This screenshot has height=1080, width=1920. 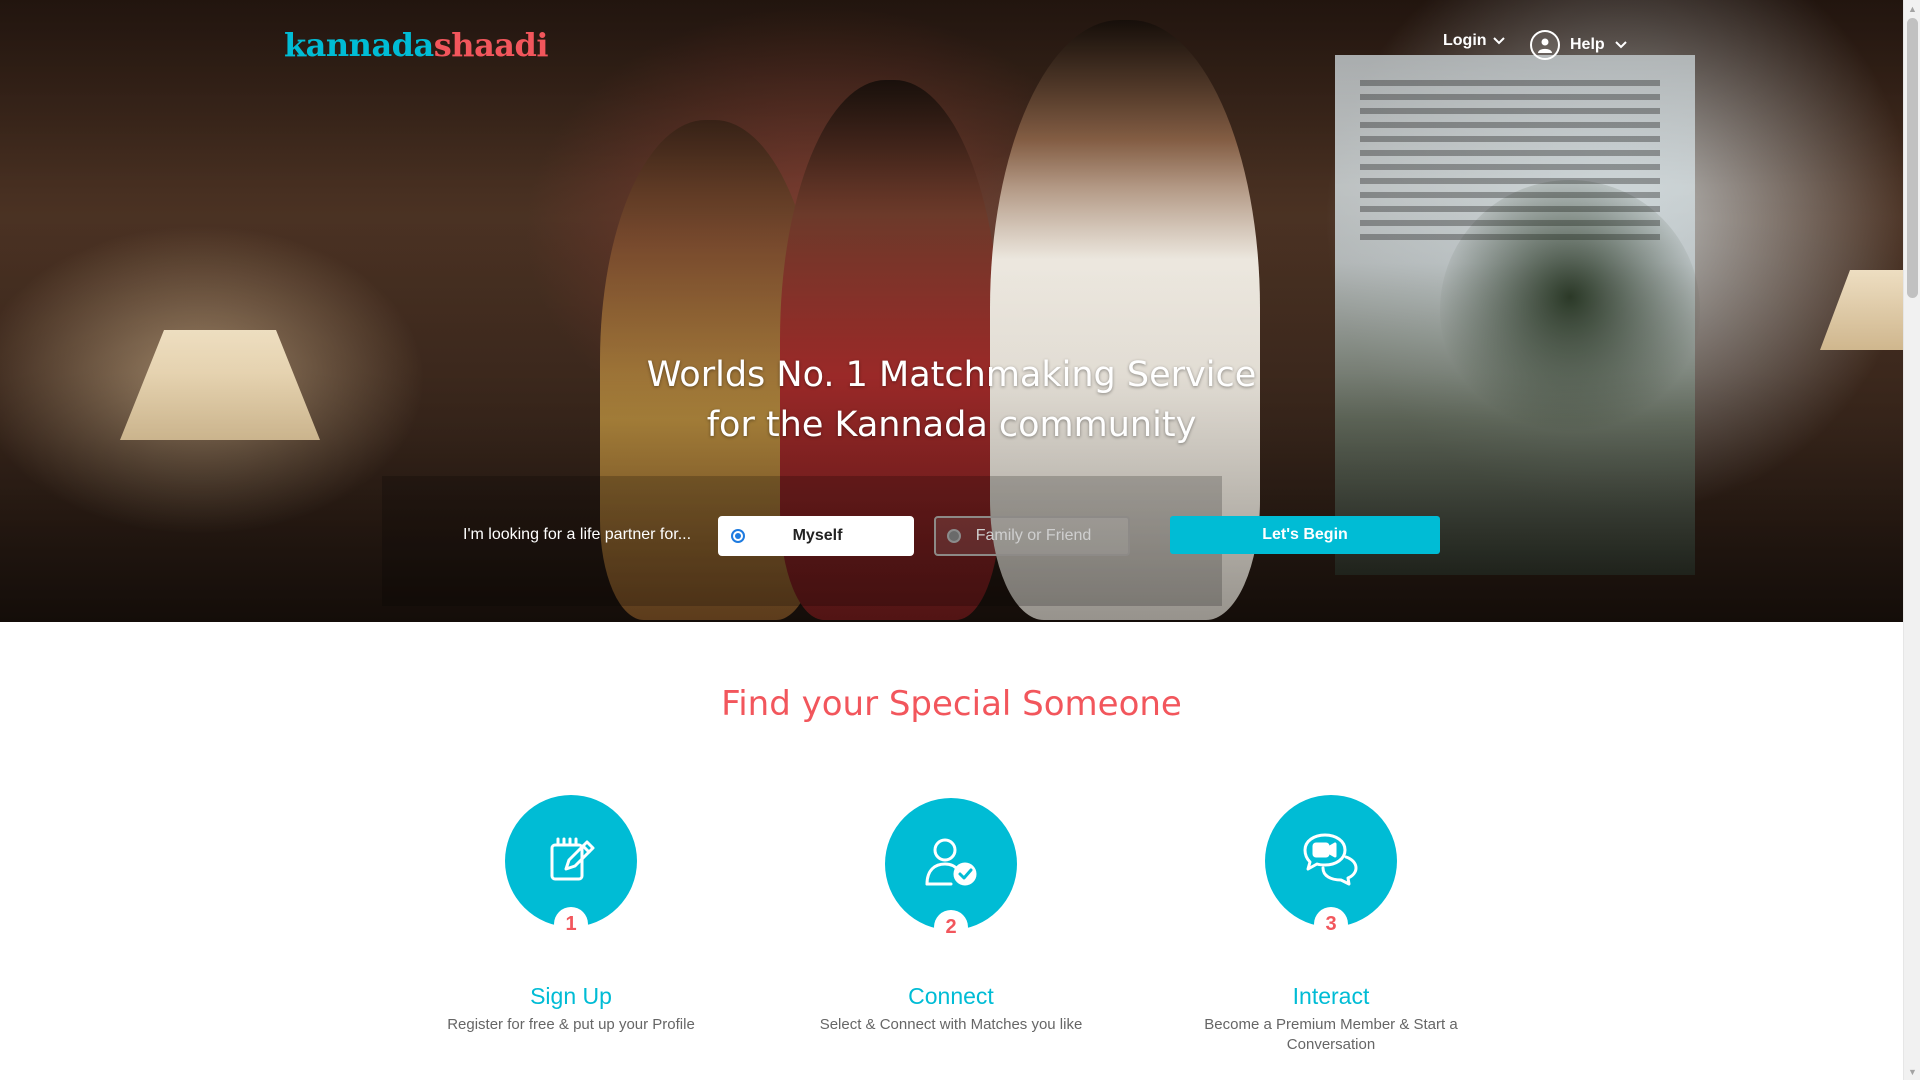 What do you see at coordinates (951, 927) in the screenshot?
I see `step-number: 2` at bounding box center [951, 927].